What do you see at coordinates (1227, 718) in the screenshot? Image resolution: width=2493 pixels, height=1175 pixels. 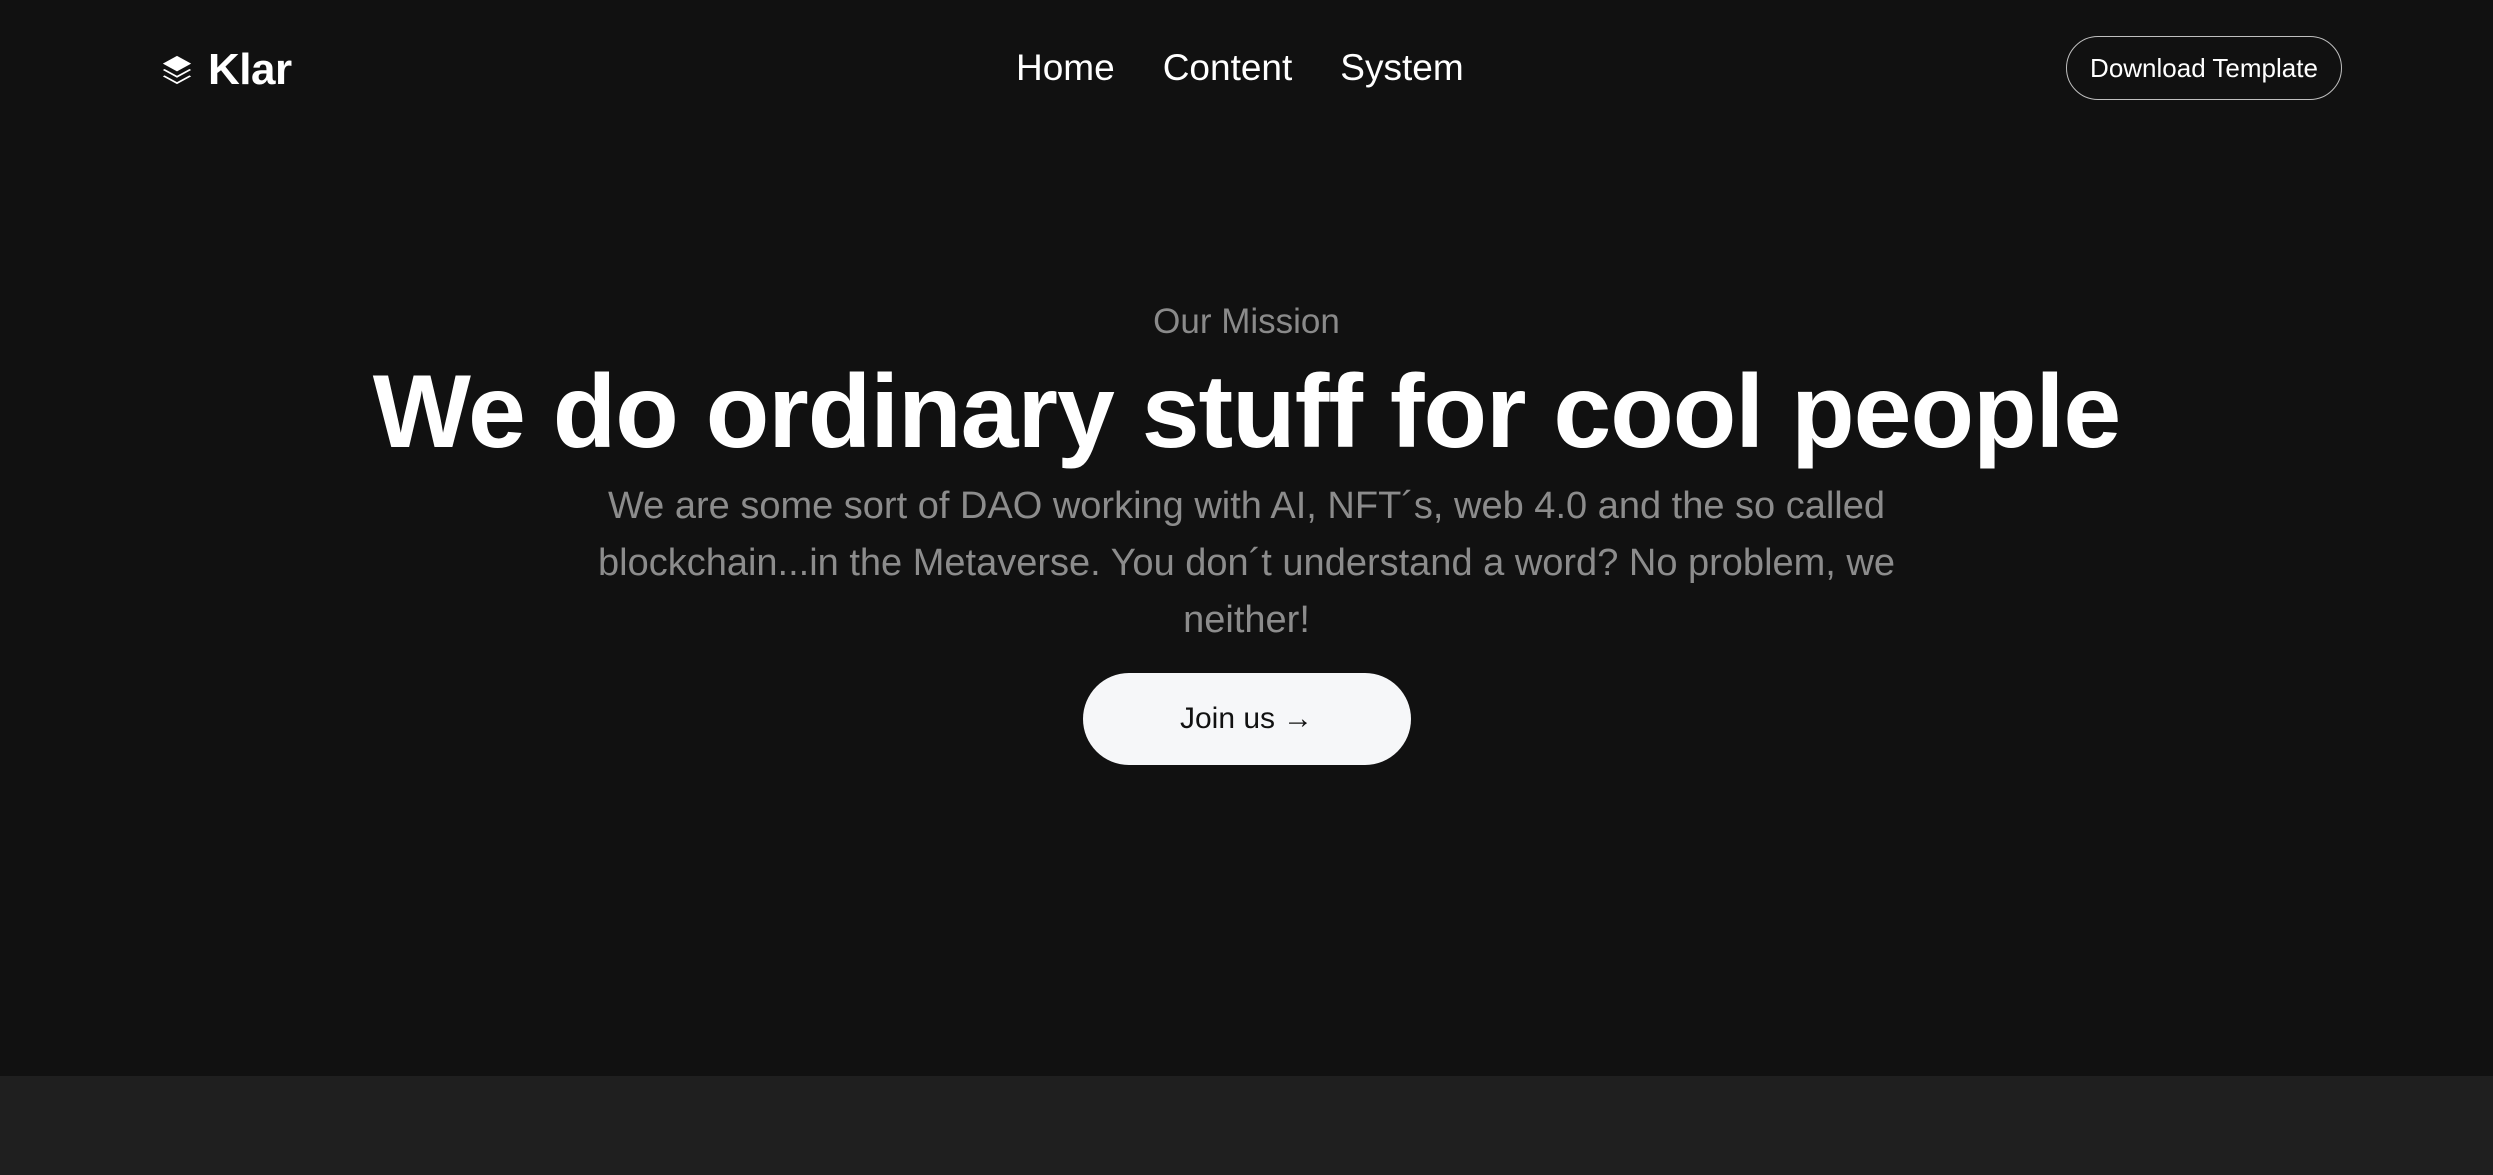 I see `join-us-label: Join us` at bounding box center [1227, 718].